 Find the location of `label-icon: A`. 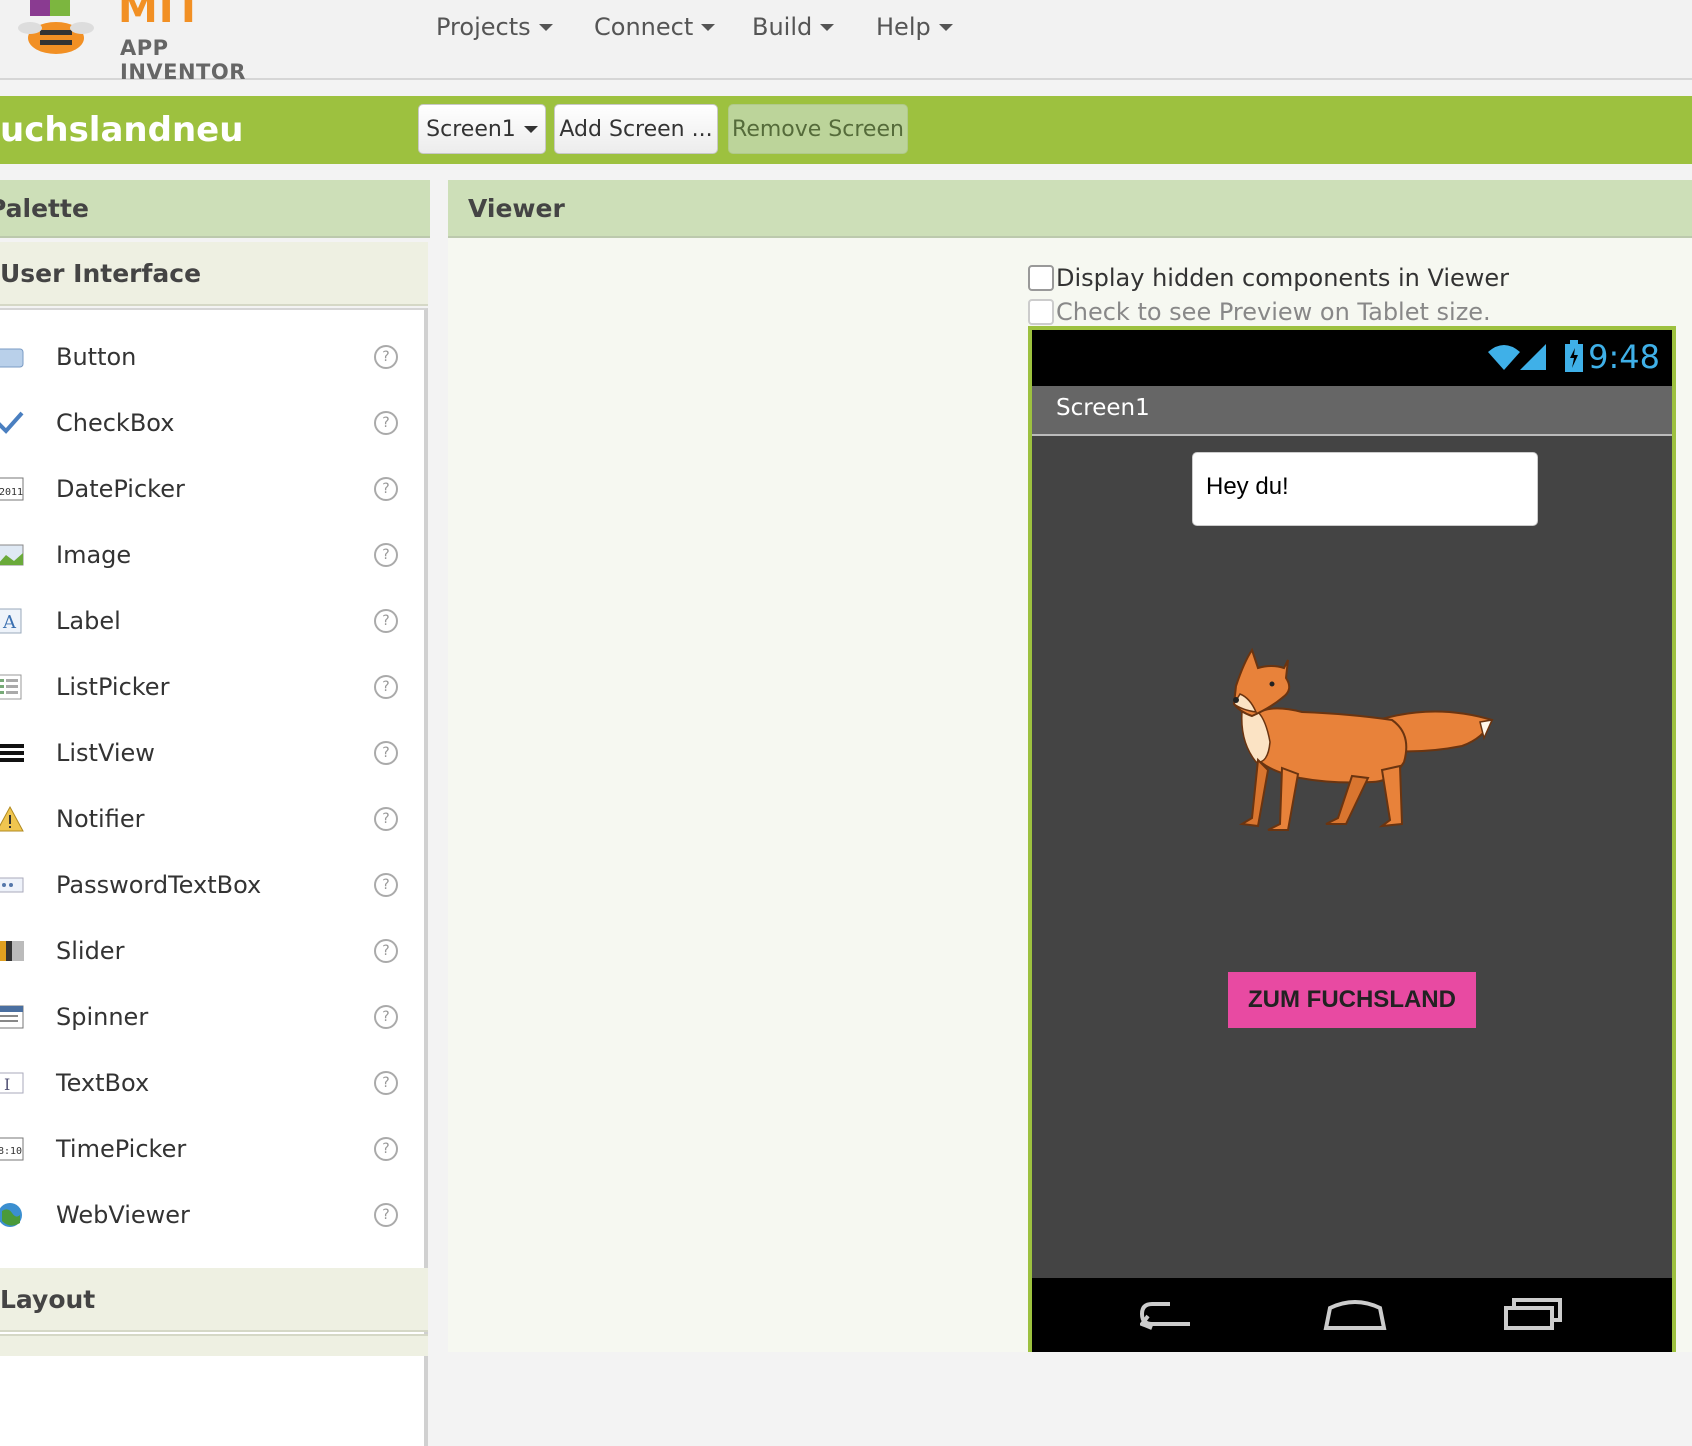

label-icon: A is located at coordinates (11, 621).